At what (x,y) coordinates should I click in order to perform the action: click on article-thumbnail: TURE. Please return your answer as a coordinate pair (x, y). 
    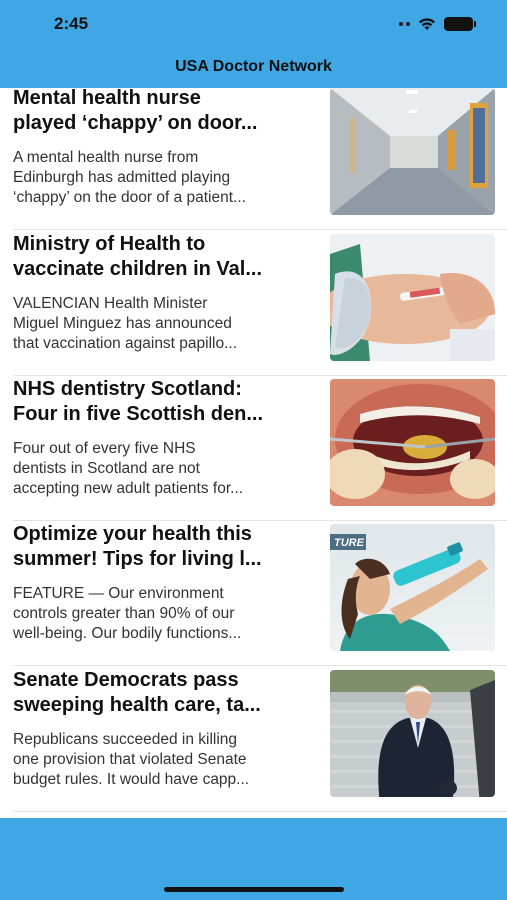
    Looking at the image, I should click on (412, 587).